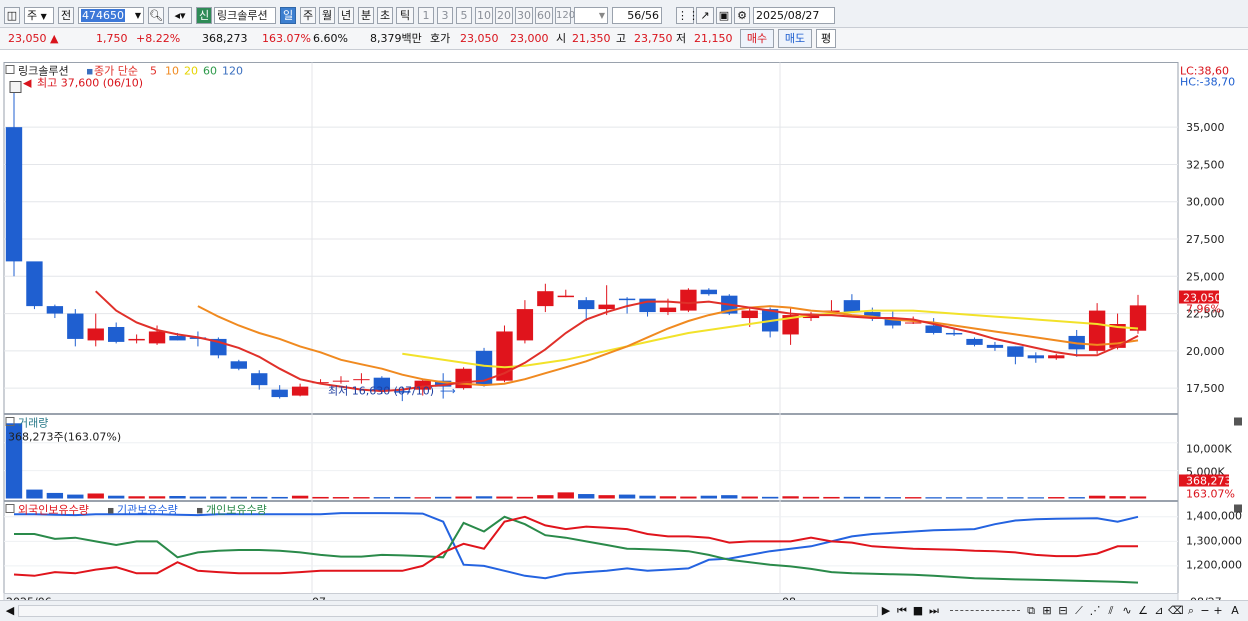 This screenshot has height=621, width=1248. Describe the element at coordinates (1047, 610) in the screenshot. I see `split-icon: ⊞` at that location.